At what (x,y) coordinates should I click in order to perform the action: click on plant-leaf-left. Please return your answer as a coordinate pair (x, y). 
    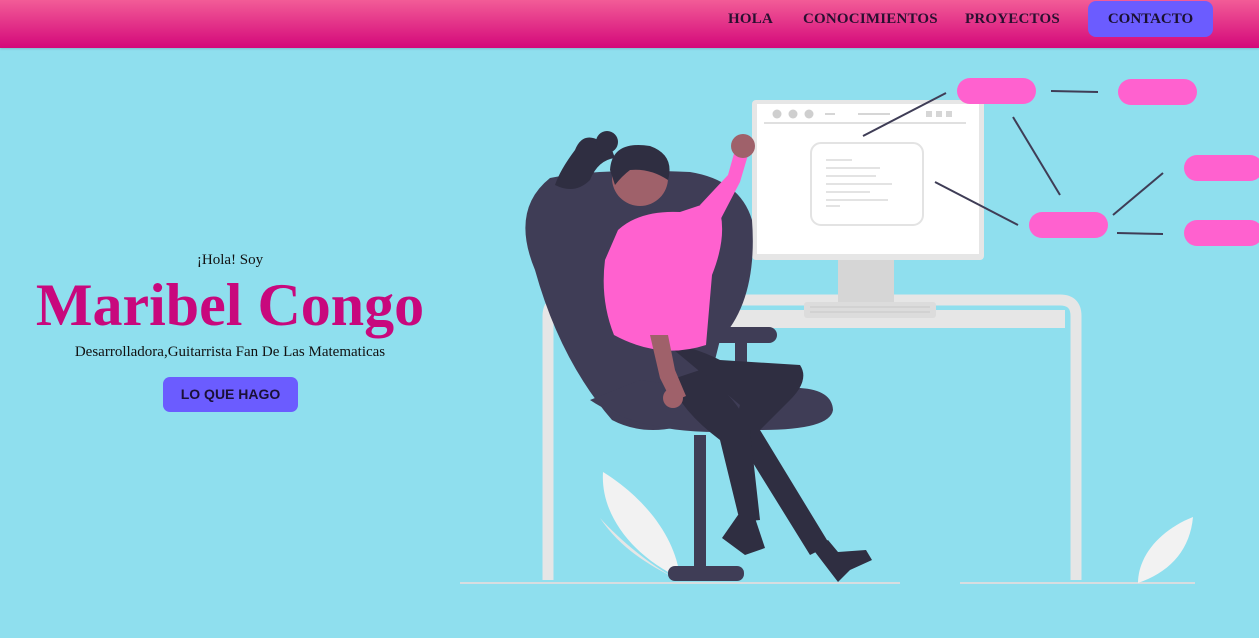
    Looking at the image, I should click on (641, 525).